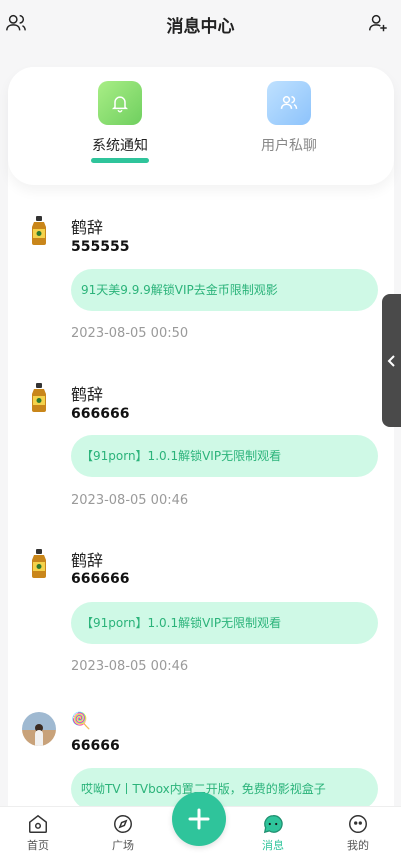 This screenshot has width=401, height=854. What do you see at coordinates (273, 845) in the screenshot?
I see `nav-label: 消息` at bounding box center [273, 845].